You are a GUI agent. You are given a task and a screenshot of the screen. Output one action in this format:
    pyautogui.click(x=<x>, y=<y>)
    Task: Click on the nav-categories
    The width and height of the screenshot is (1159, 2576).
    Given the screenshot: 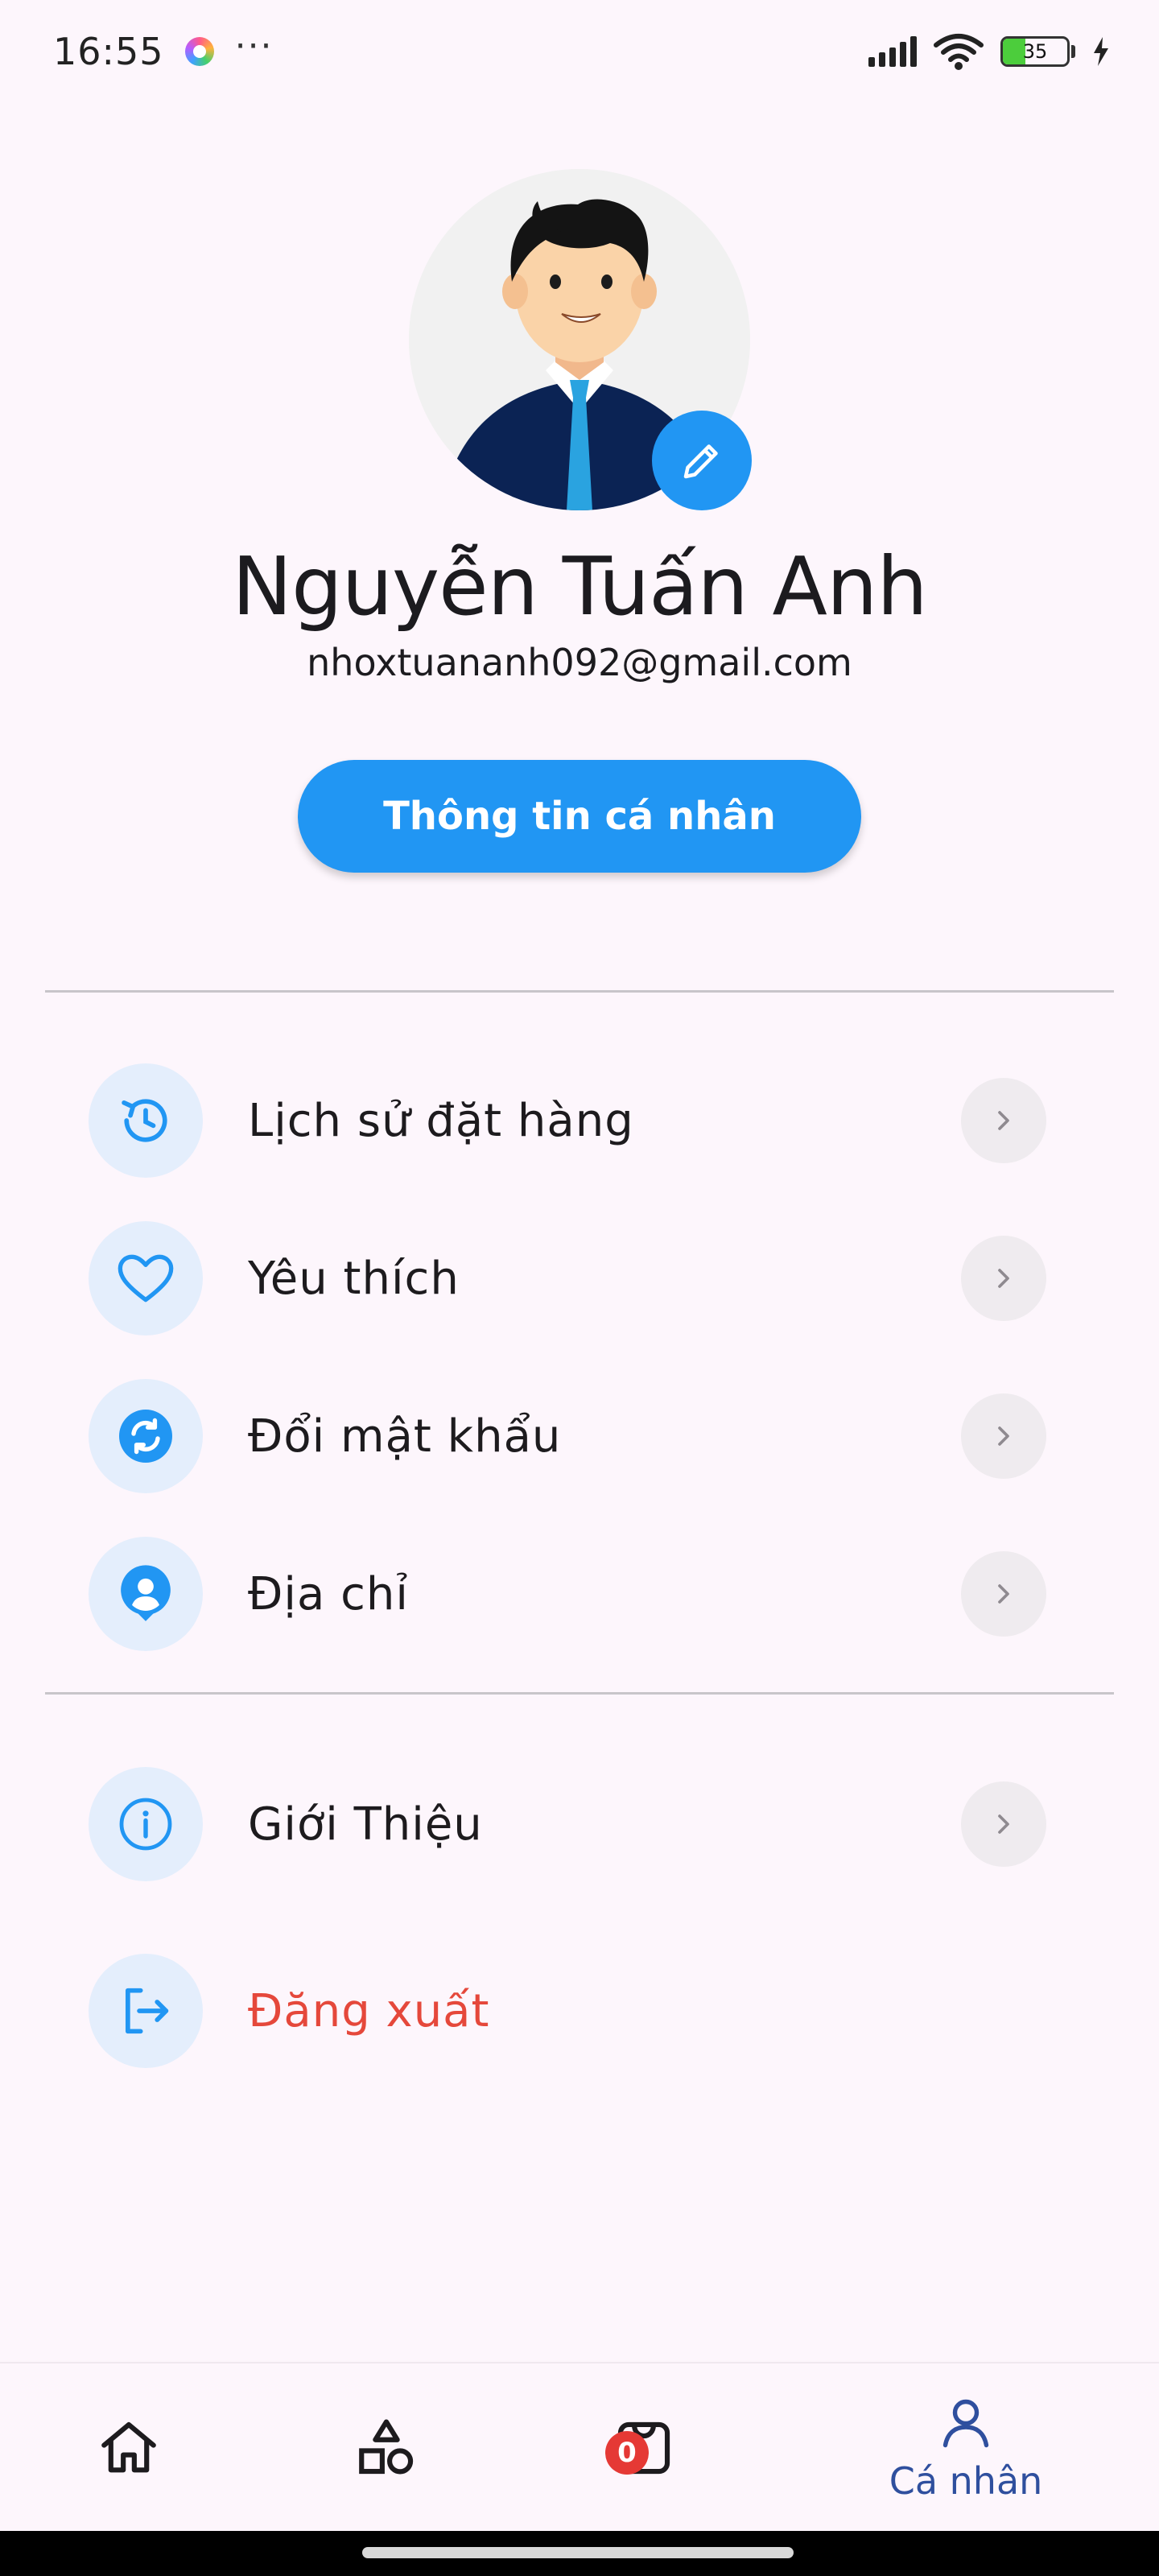 What is the action you would take?
    pyautogui.click(x=386, y=2448)
    